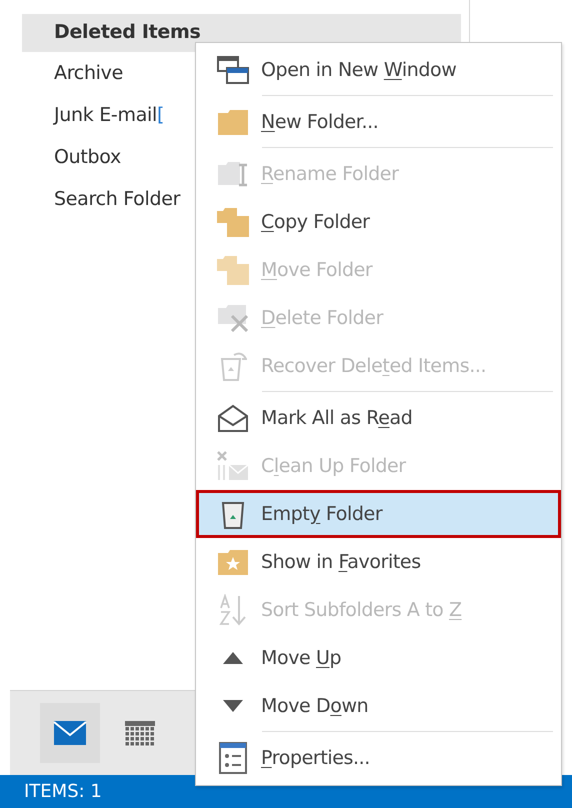 This screenshot has height=808, width=572. What do you see at coordinates (233, 366) in the screenshot?
I see `recycle-bin-icon` at bounding box center [233, 366].